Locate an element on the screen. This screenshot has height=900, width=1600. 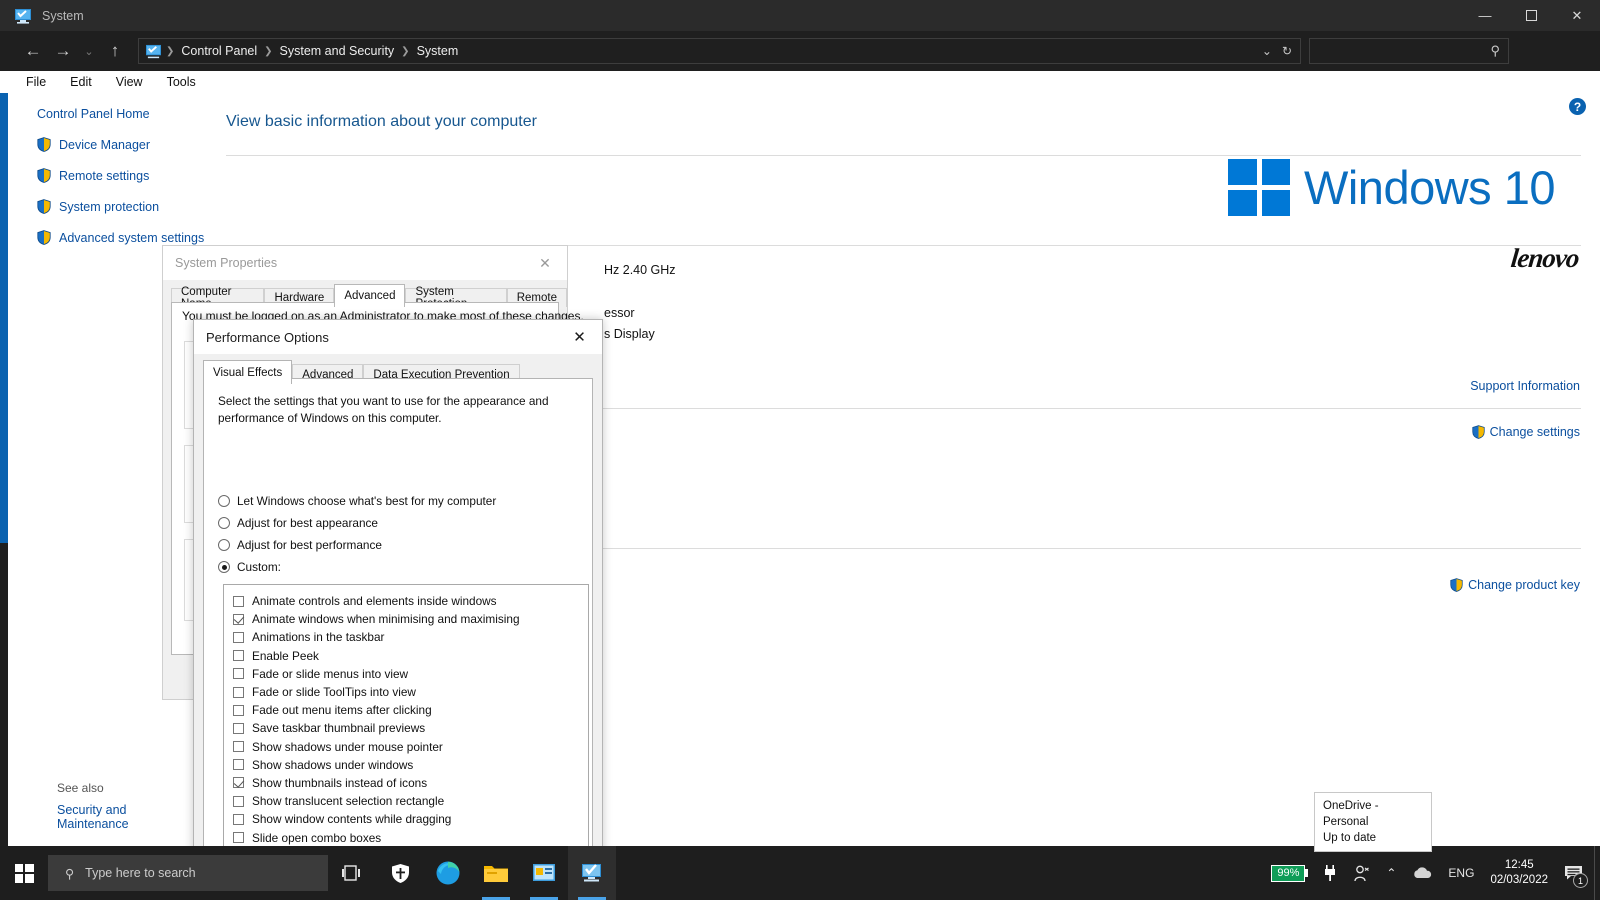
list-item: Show shadows under mouse pointer is located at coordinates (406, 747).